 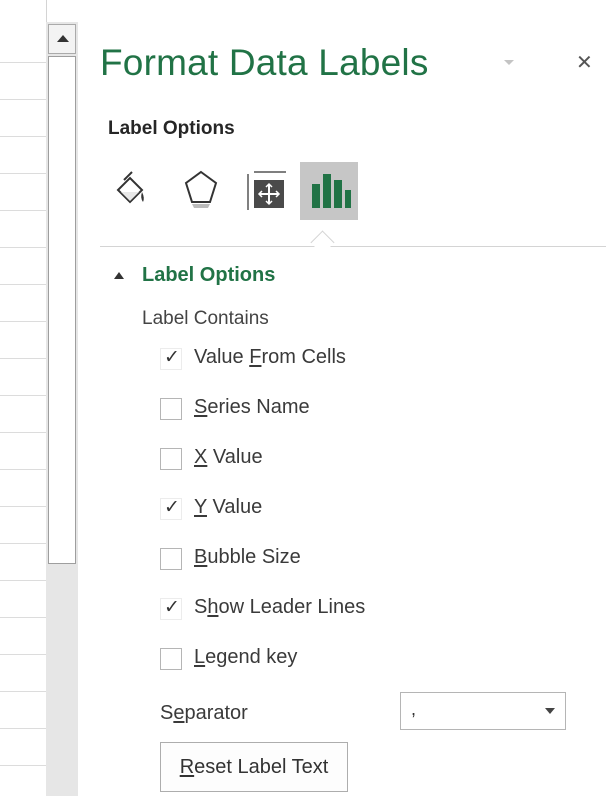 I want to click on effects-icon, so click(x=201, y=189).